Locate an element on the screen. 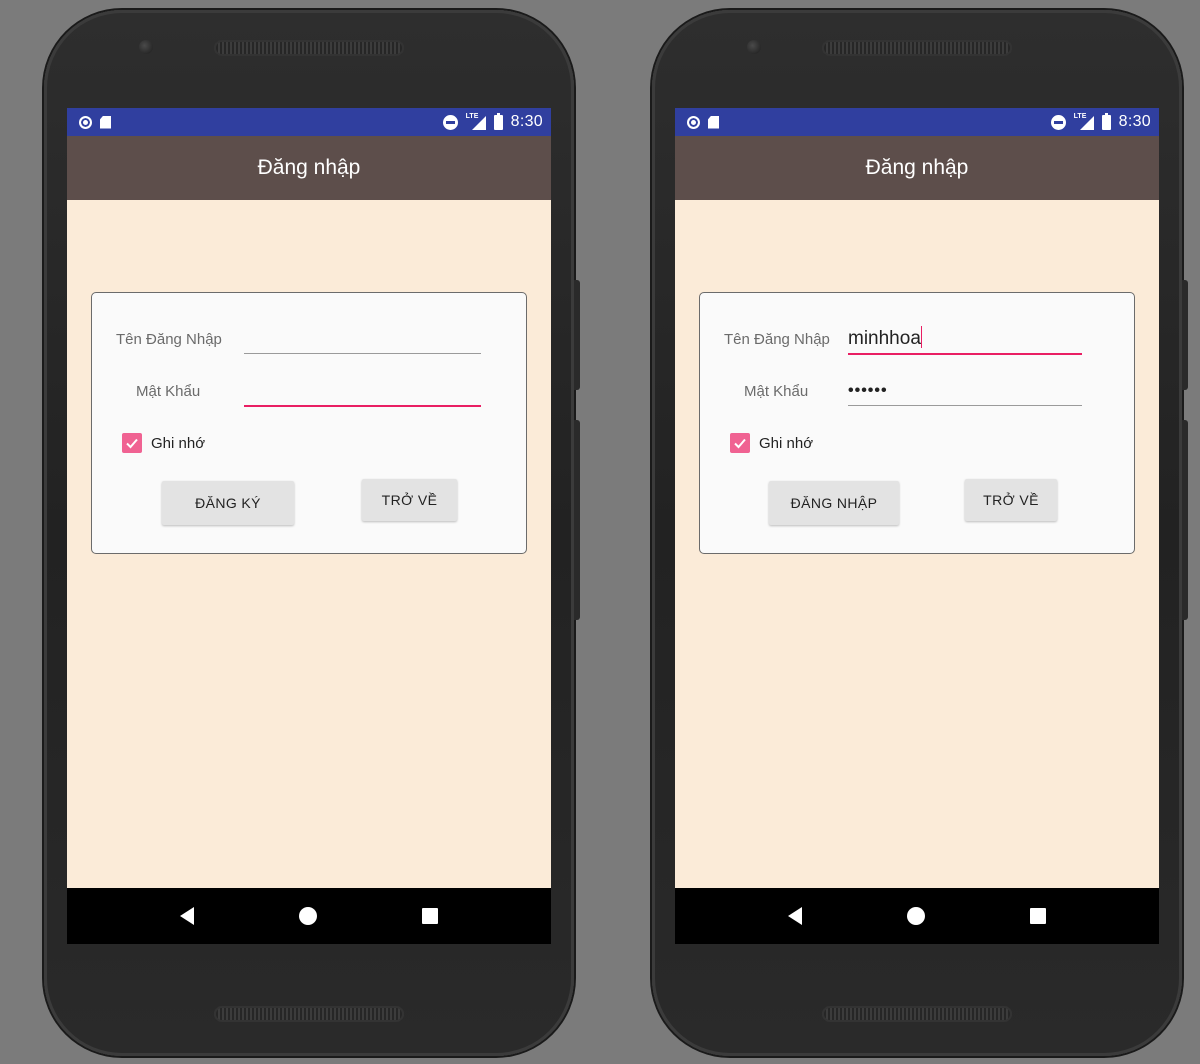  login-button: ĐĂNG NHẬP is located at coordinates (834, 503).